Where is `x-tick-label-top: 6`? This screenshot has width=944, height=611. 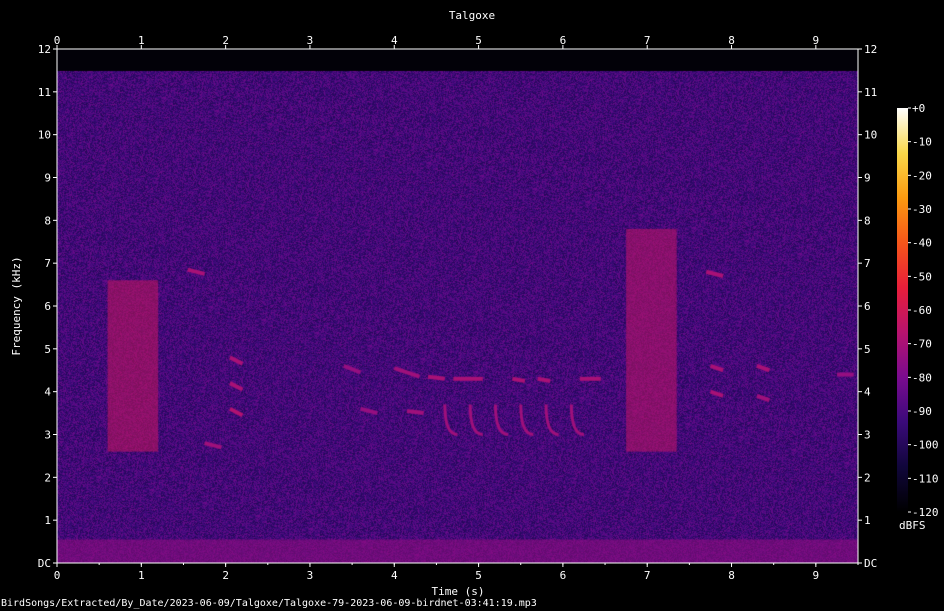 x-tick-label-top: 6 is located at coordinates (563, 40).